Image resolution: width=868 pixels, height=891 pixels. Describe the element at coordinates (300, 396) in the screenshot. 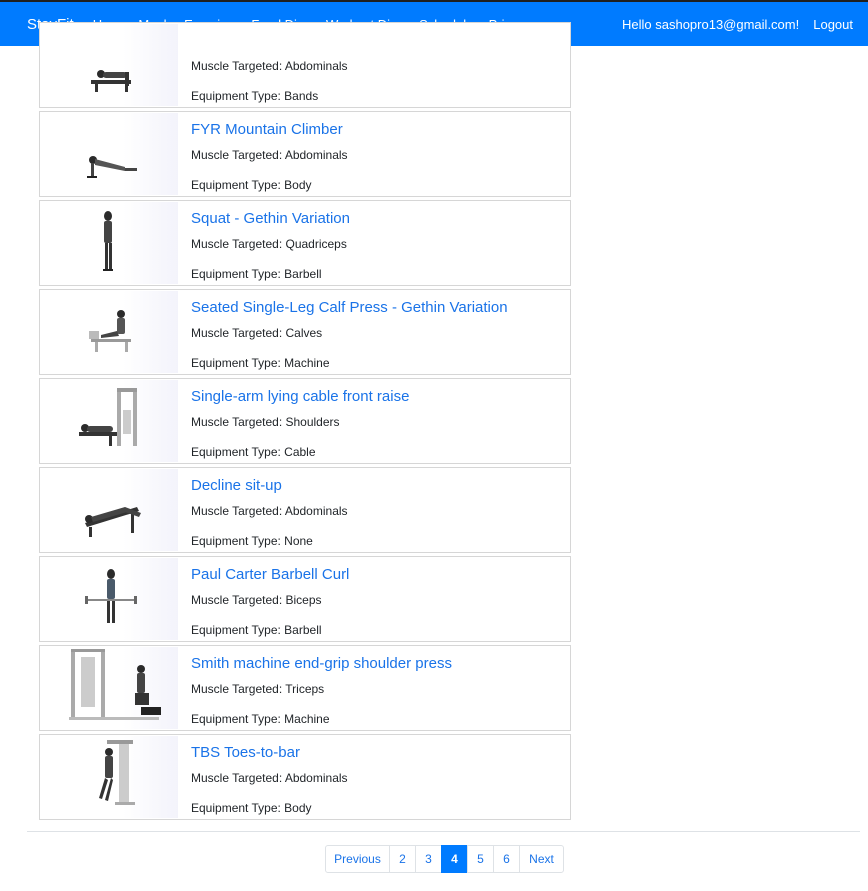

I see `exercise-title-link: Single-arm lying cable front raise` at that location.